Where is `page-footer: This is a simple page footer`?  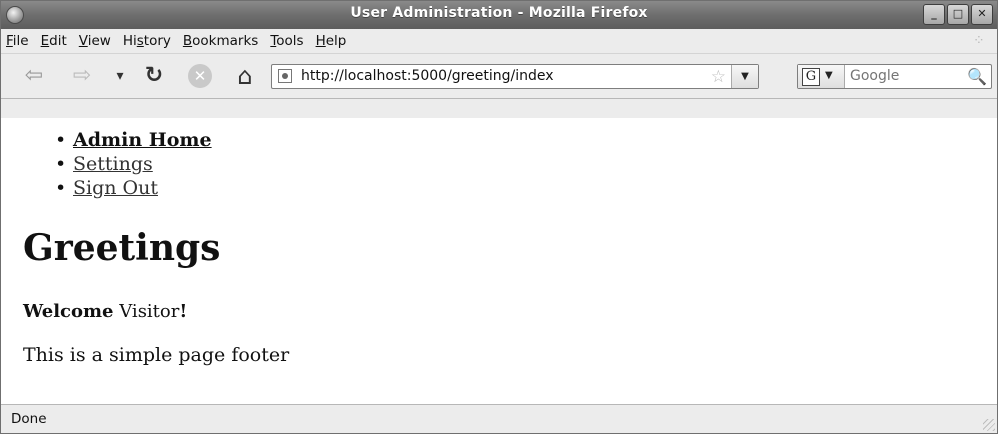
page-footer: This is a simple page footer is located at coordinates (156, 355).